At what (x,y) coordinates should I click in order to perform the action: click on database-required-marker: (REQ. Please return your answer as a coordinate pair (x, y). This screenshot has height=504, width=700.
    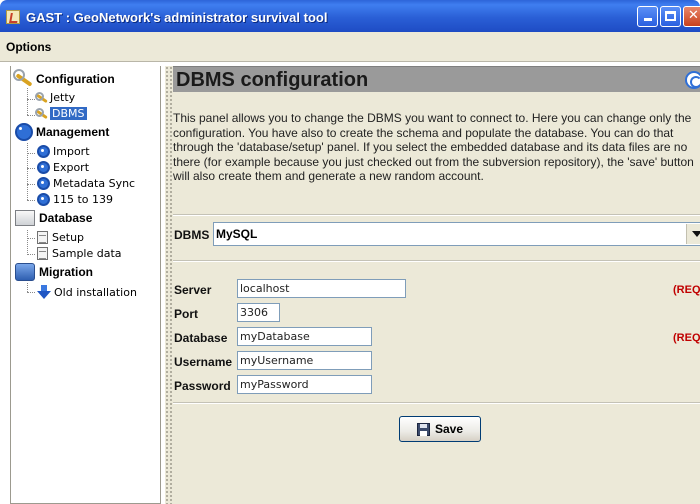
    Looking at the image, I should click on (686, 338).